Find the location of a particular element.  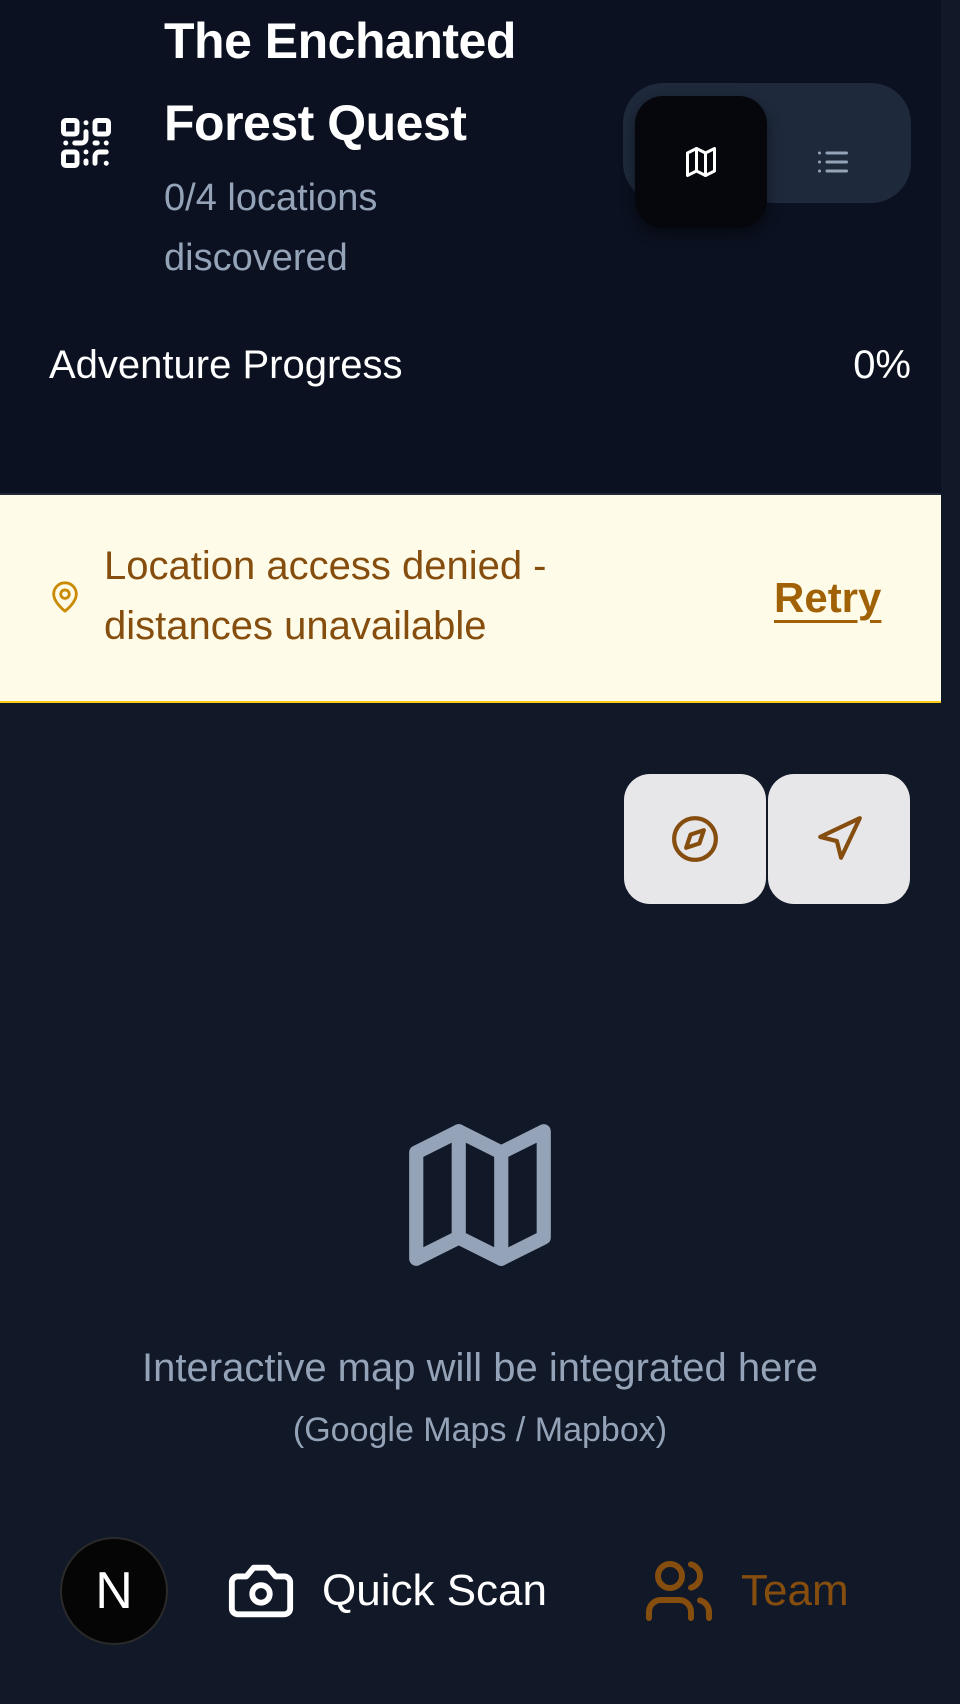

compass-button is located at coordinates (695, 839).